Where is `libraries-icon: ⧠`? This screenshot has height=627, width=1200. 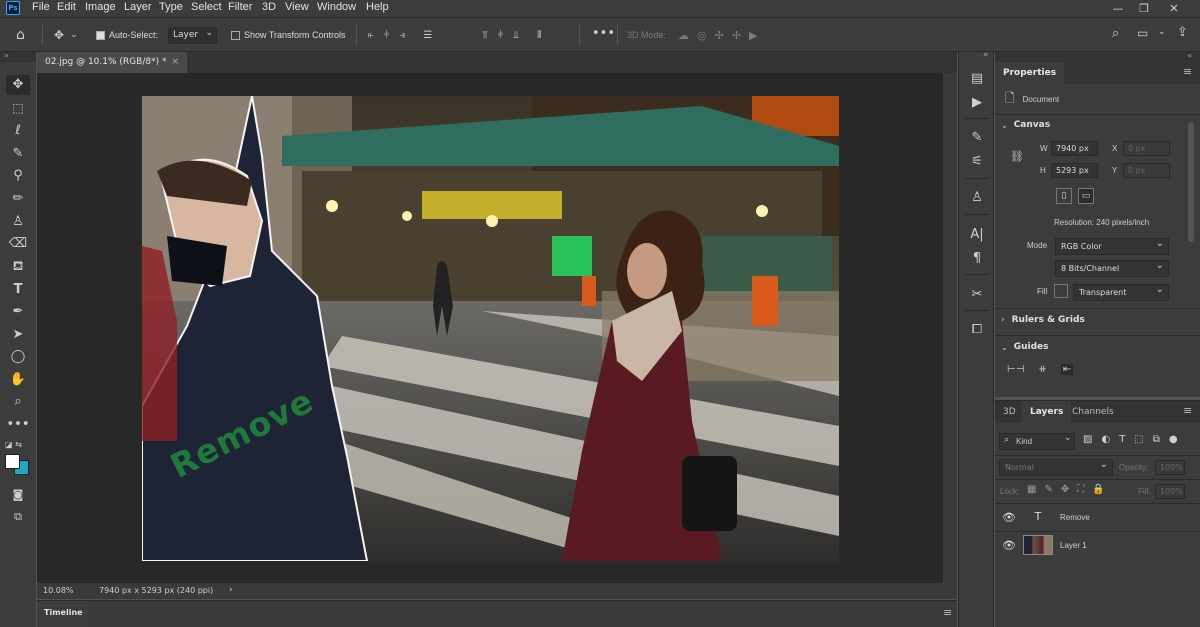 libraries-icon: ⧠ is located at coordinates (977, 330).